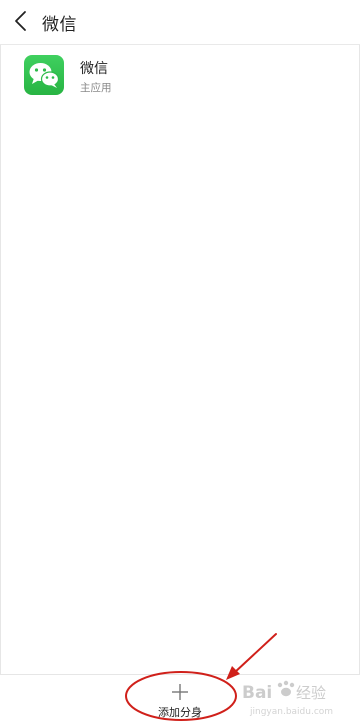 This screenshot has width=360, height=727. What do you see at coordinates (311, 693) in the screenshot?
I see `svg-text: 经验` at bounding box center [311, 693].